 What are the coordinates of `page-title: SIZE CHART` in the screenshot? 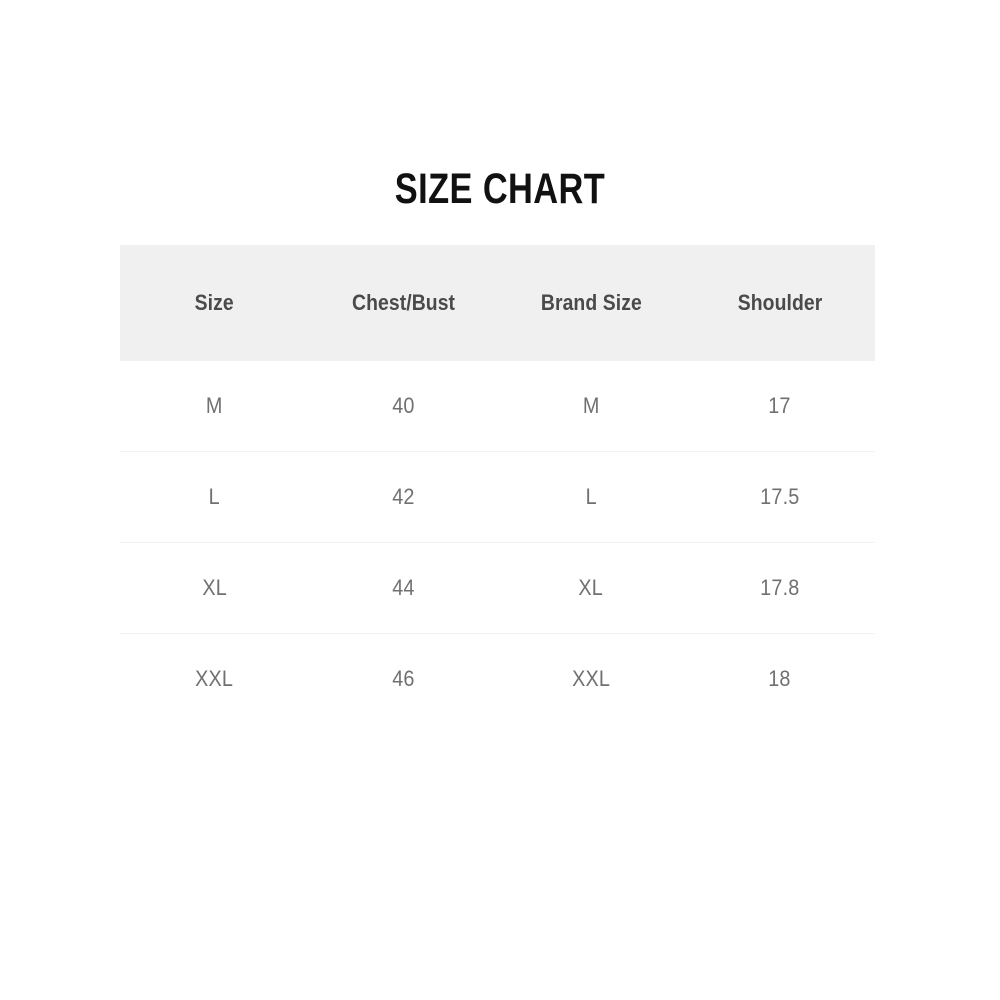 It's located at (500, 189).